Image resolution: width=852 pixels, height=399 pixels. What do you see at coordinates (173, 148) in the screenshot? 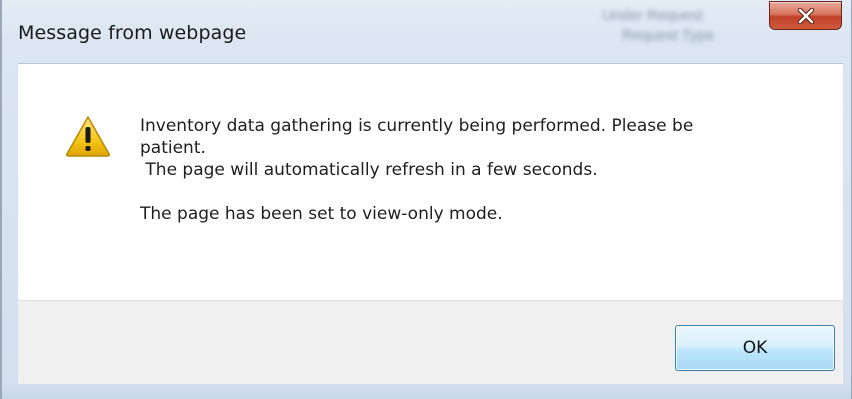
I see `message-line-2: patient.` at bounding box center [173, 148].